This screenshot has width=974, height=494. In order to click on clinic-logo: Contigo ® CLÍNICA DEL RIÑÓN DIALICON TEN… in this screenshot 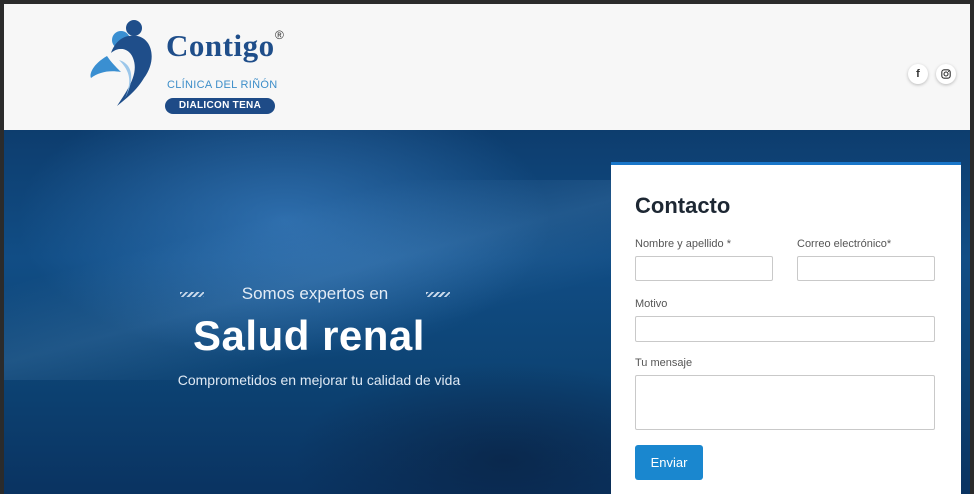, I will do `click(189, 68)`.